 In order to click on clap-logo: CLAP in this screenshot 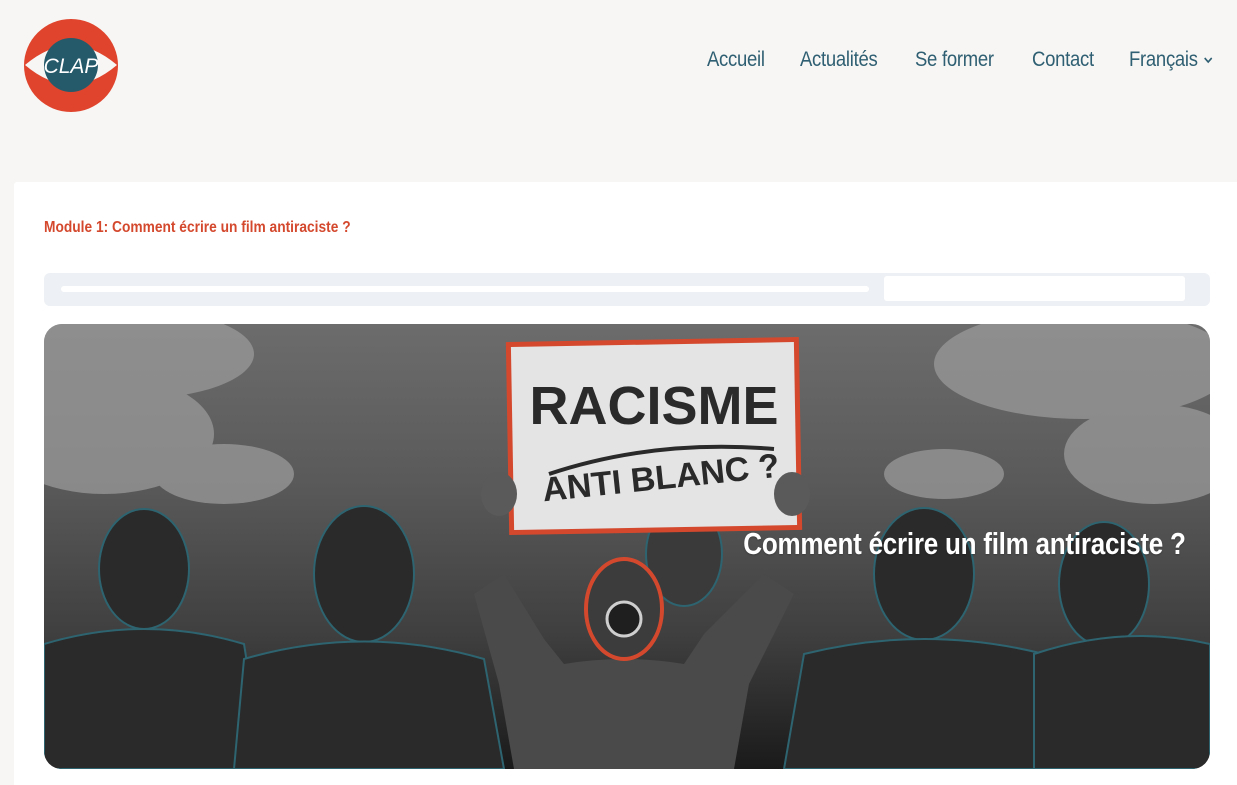, I will do `click(71, 65)`.